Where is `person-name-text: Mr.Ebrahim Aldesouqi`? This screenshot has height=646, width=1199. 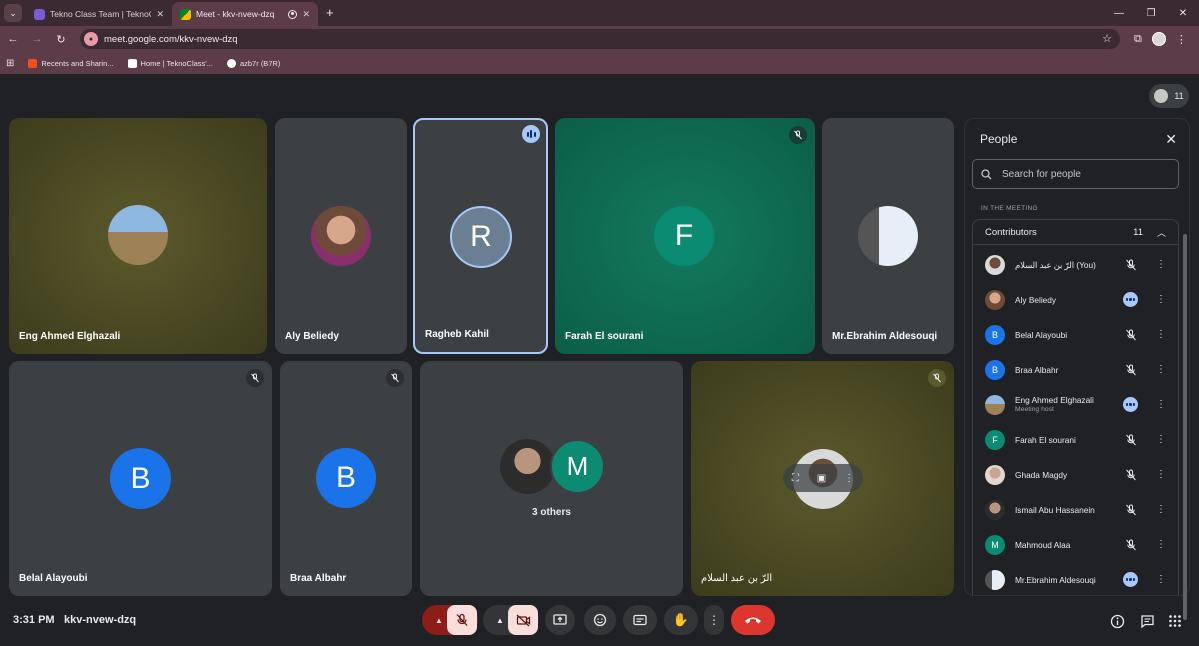
person-name-text: Mr.Ebrahim Aldesouqi is located at coordinates (1055, 579).